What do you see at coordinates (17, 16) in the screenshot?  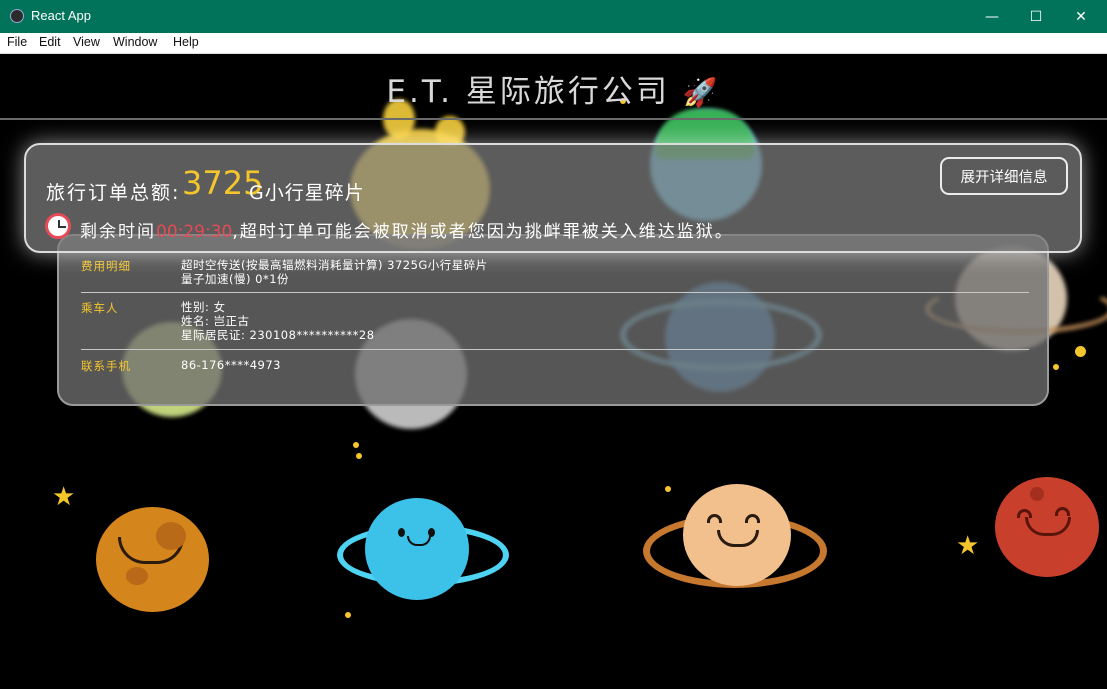 I see `electron-app-icon` at bounding box center [17, 16].